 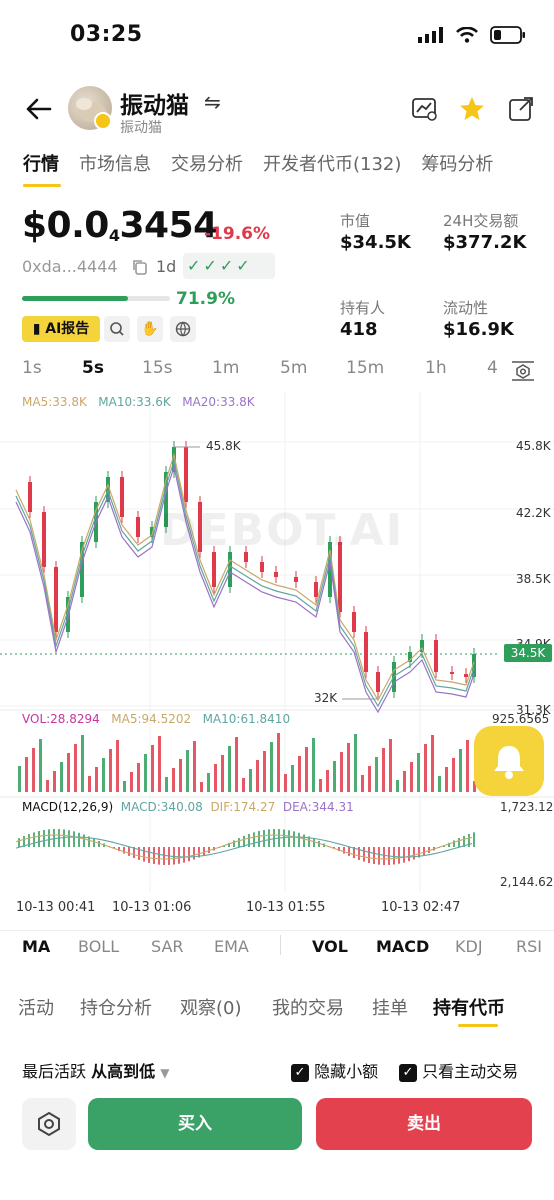 I want to click on interval-5m: 5m, so click(x=293, y=368).